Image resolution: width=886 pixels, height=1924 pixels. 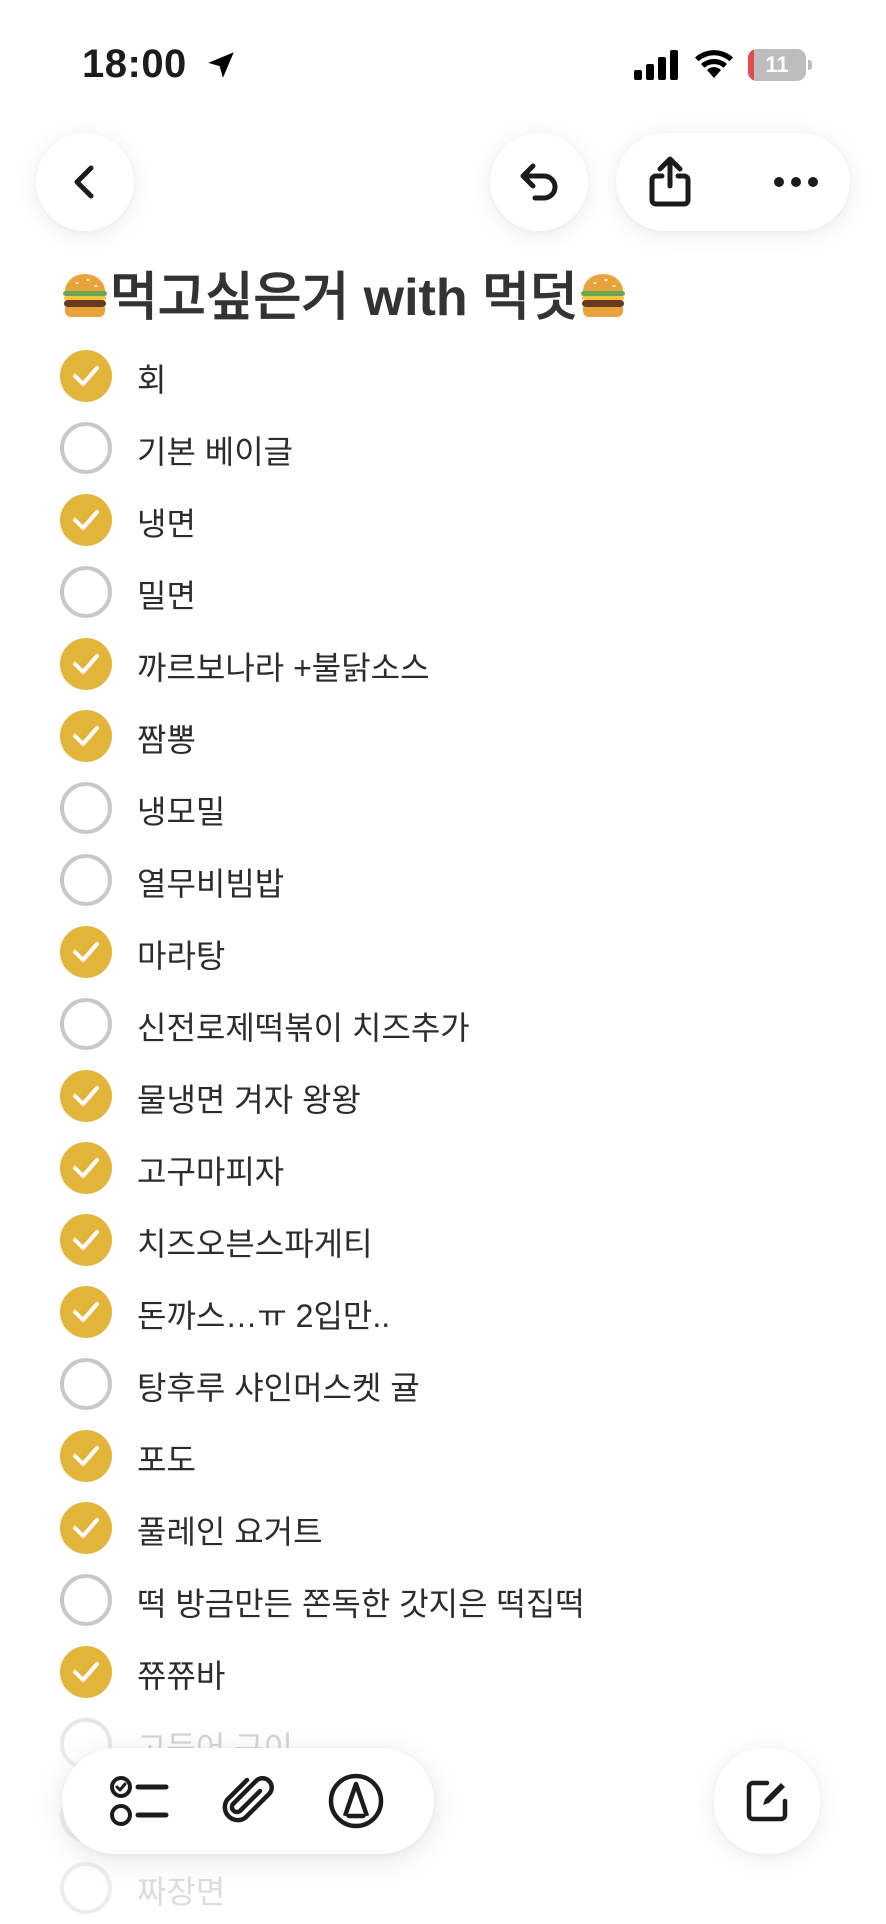 I want to click on checklist-item: 쮸쮸바, so click(x=443, y=1672).